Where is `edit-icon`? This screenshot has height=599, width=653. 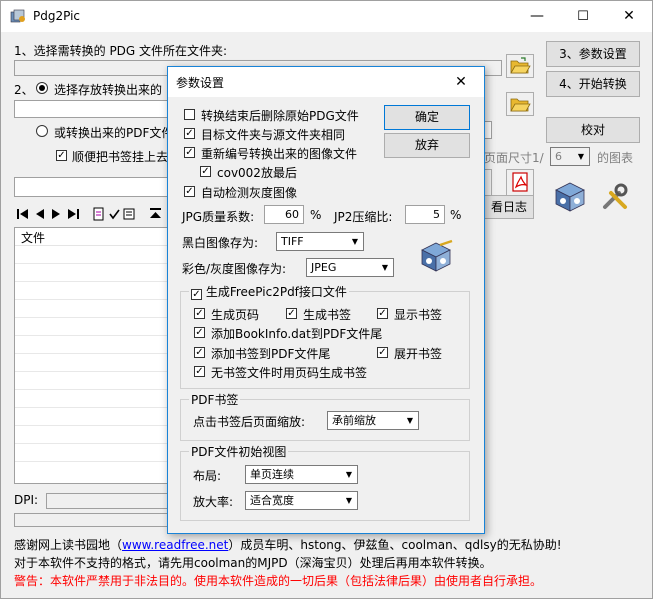
edit-icon is located at coordinates (98, 214).